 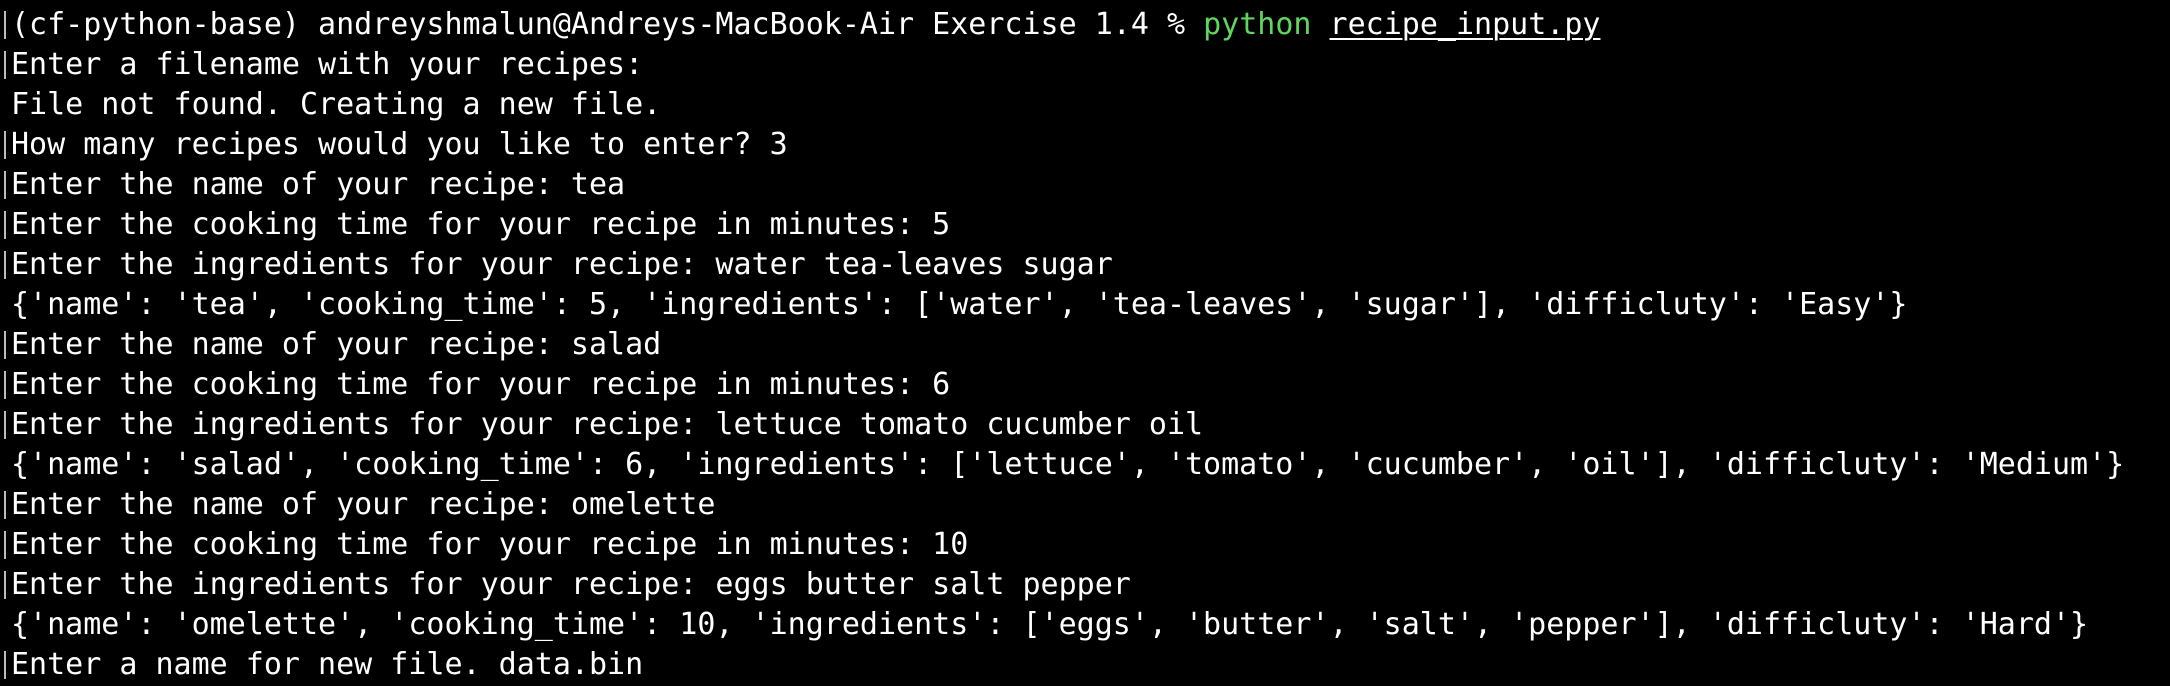 I want to click on output-line: Enter the name of your recipe: salad, so click(x=1085, y=345).